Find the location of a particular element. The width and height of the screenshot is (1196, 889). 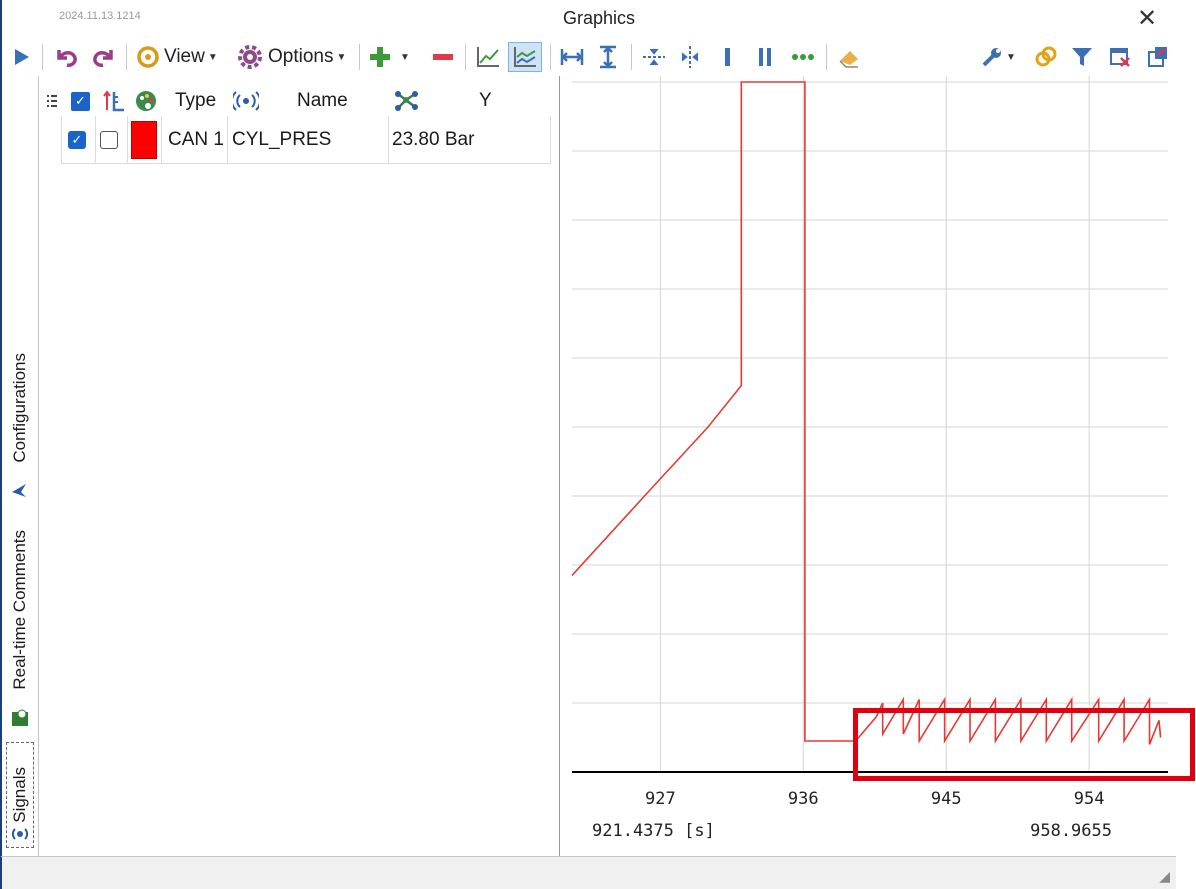

filter-icon is located at coordinates (1082, 57).